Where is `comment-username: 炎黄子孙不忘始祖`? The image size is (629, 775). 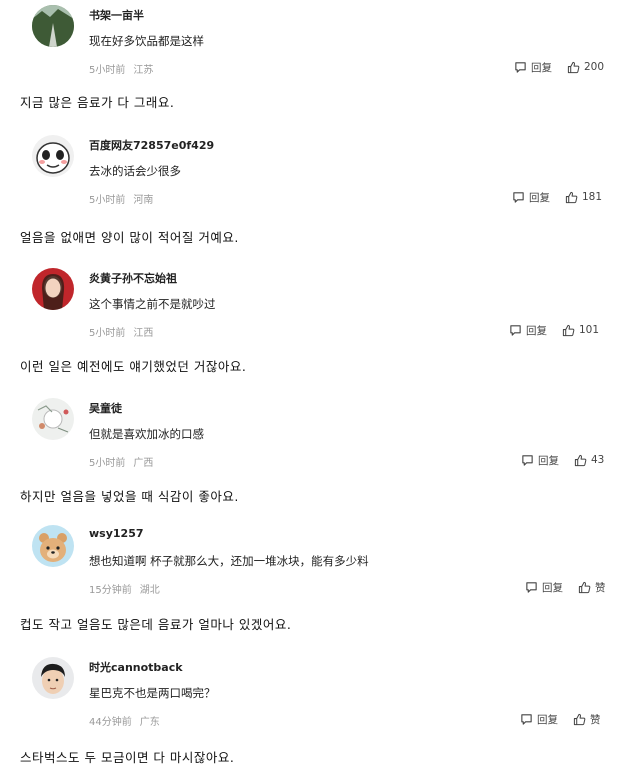
comment-username: 炎黄子孙不忘始祖 is located at coordinates (133, 278).